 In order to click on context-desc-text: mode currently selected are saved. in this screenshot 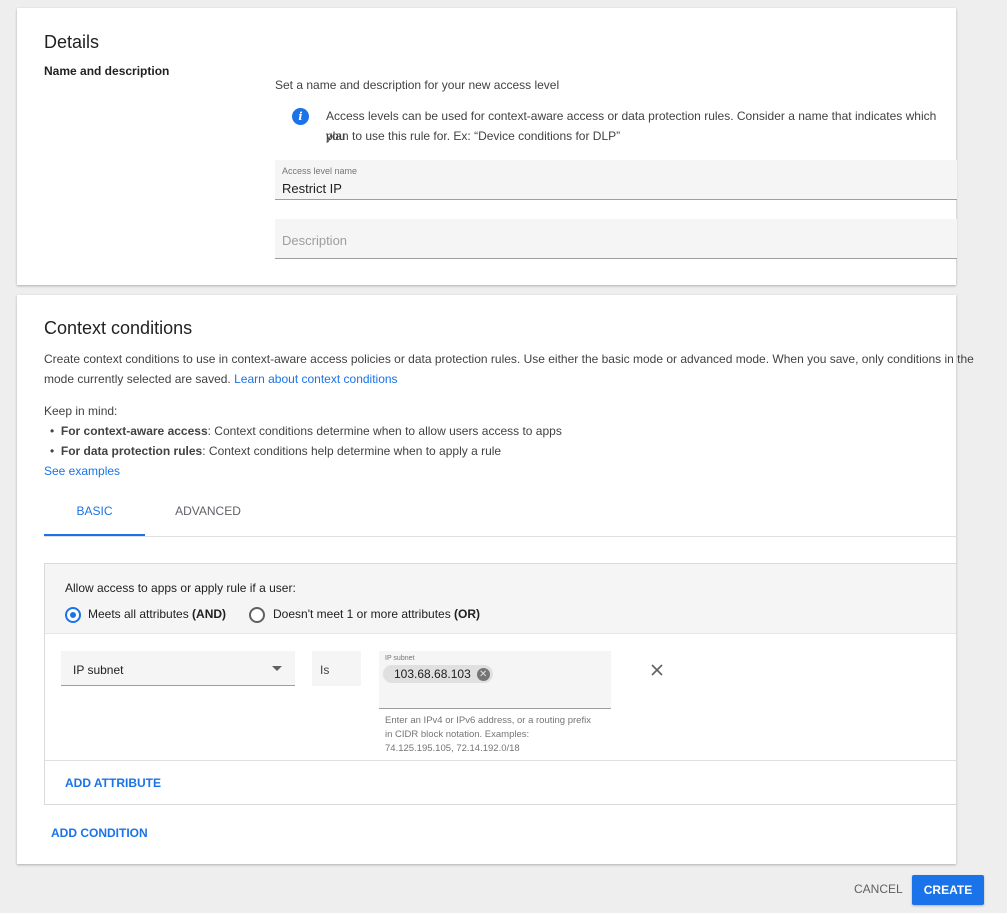, I will do `click(137, 379)`.